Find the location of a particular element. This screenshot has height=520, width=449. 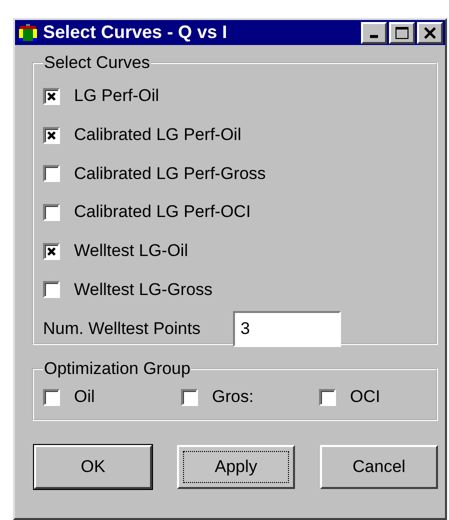

checkbox-label: LG Perf-Oil is located at coordinates (117, 96).